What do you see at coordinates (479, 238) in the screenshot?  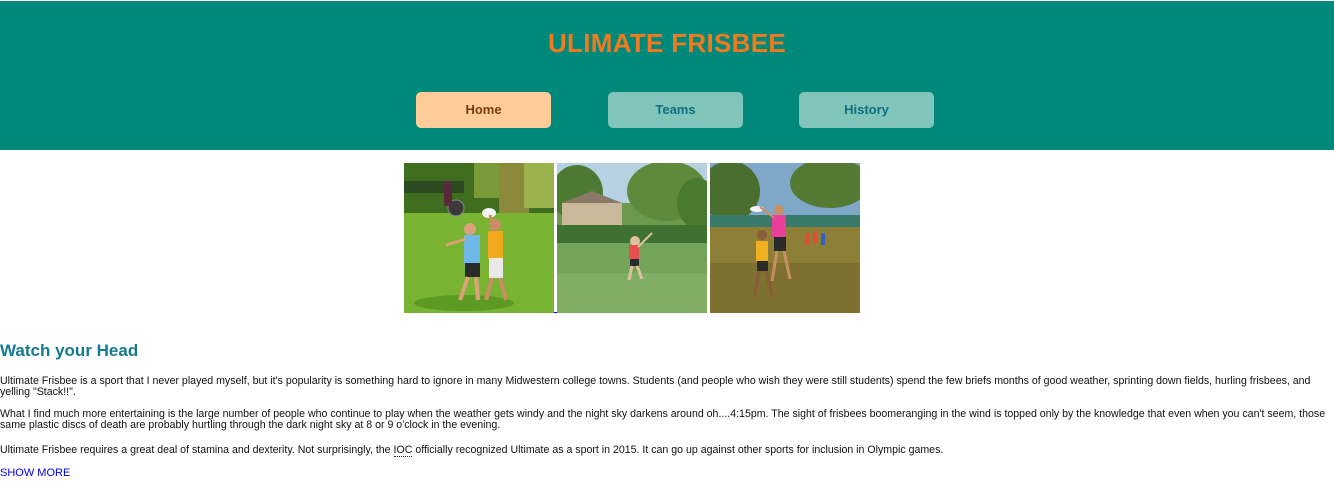 I see `frisbee-catch-photo` at bounding box center [479, 238].